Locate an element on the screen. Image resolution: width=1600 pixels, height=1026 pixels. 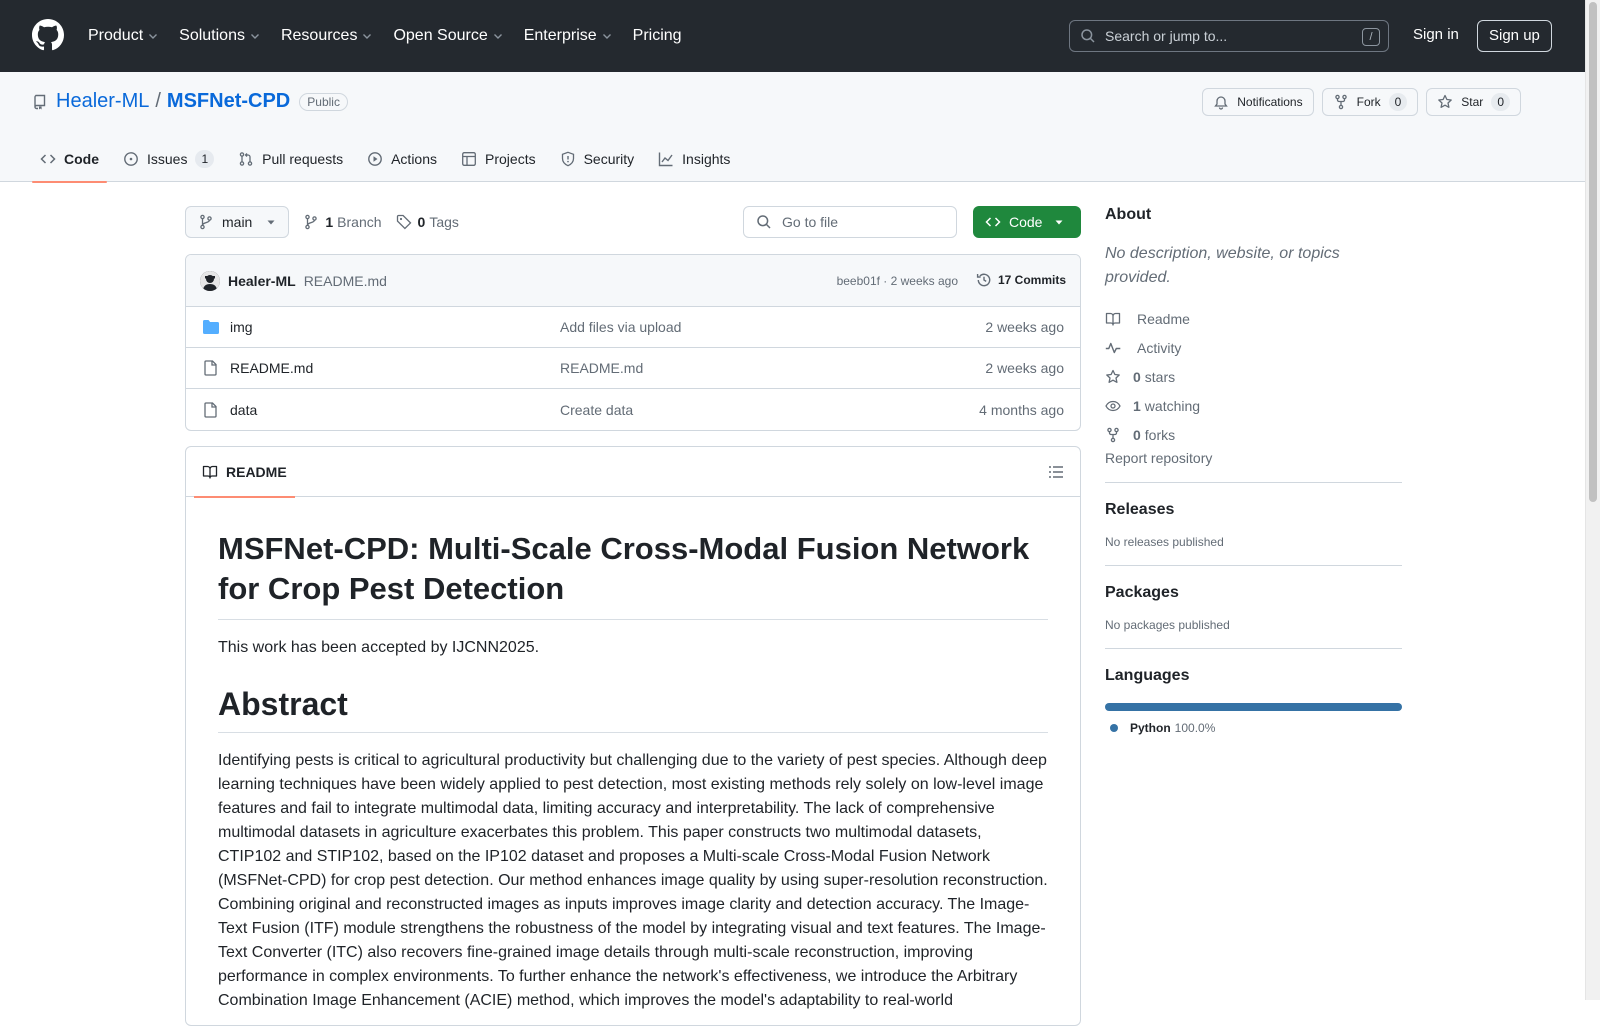
nav-label: Pricing is located at coordinates (657, 35).